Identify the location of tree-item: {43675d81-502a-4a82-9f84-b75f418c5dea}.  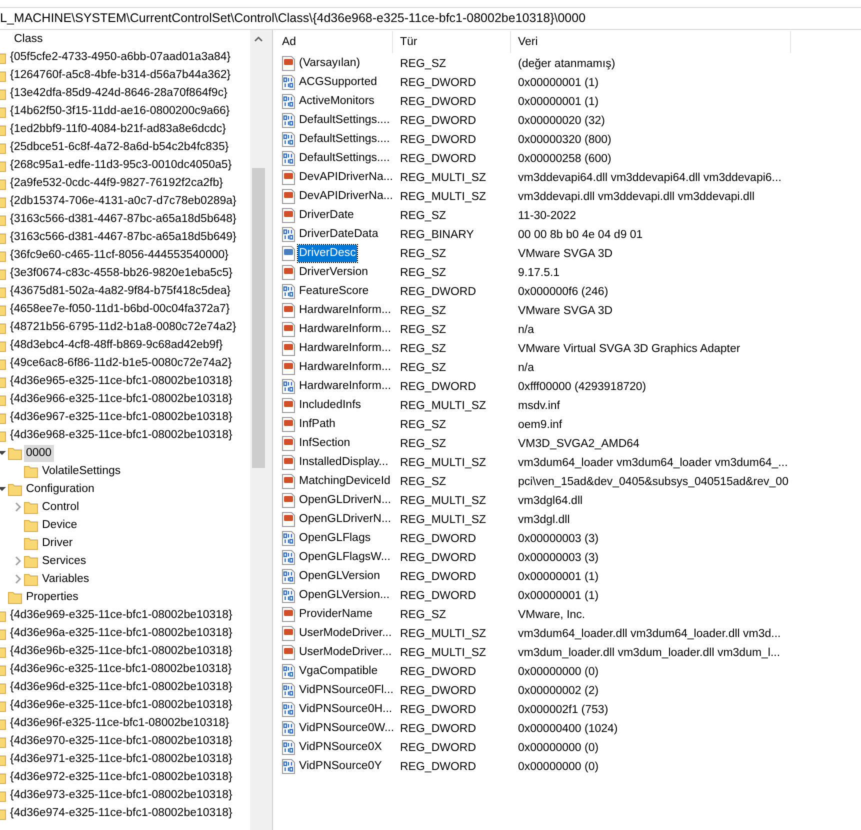
(120, 291).